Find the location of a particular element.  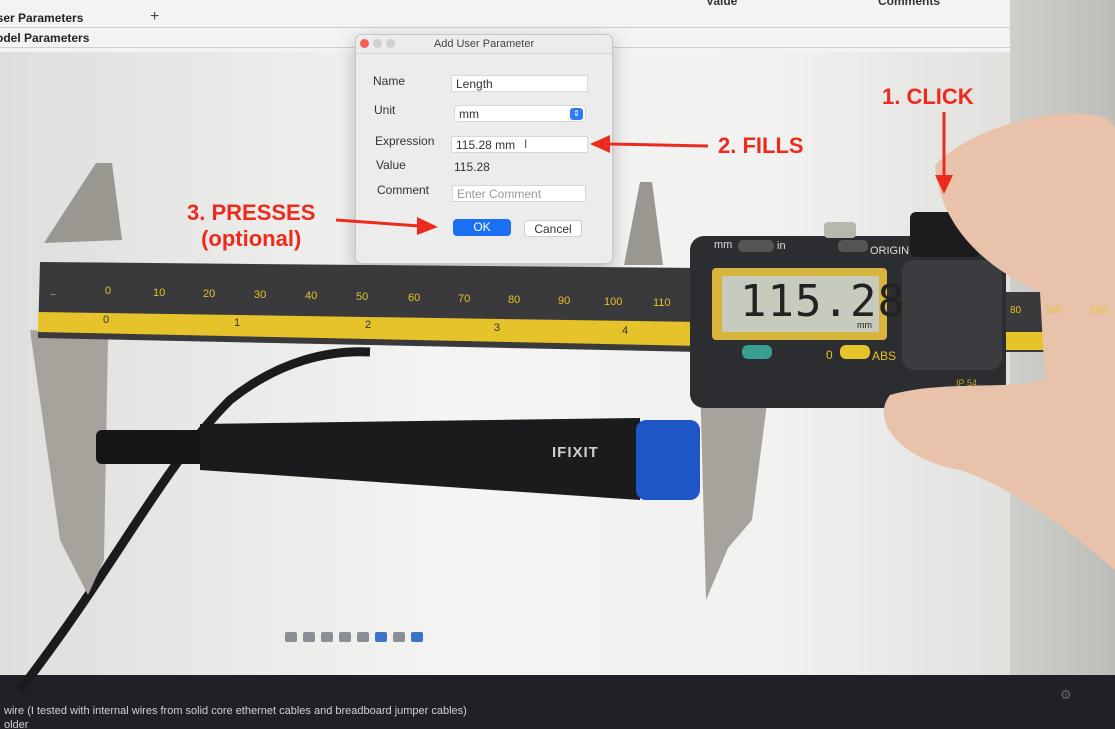

scale-tick-label: 200 is located at coordinates (1098, 310).